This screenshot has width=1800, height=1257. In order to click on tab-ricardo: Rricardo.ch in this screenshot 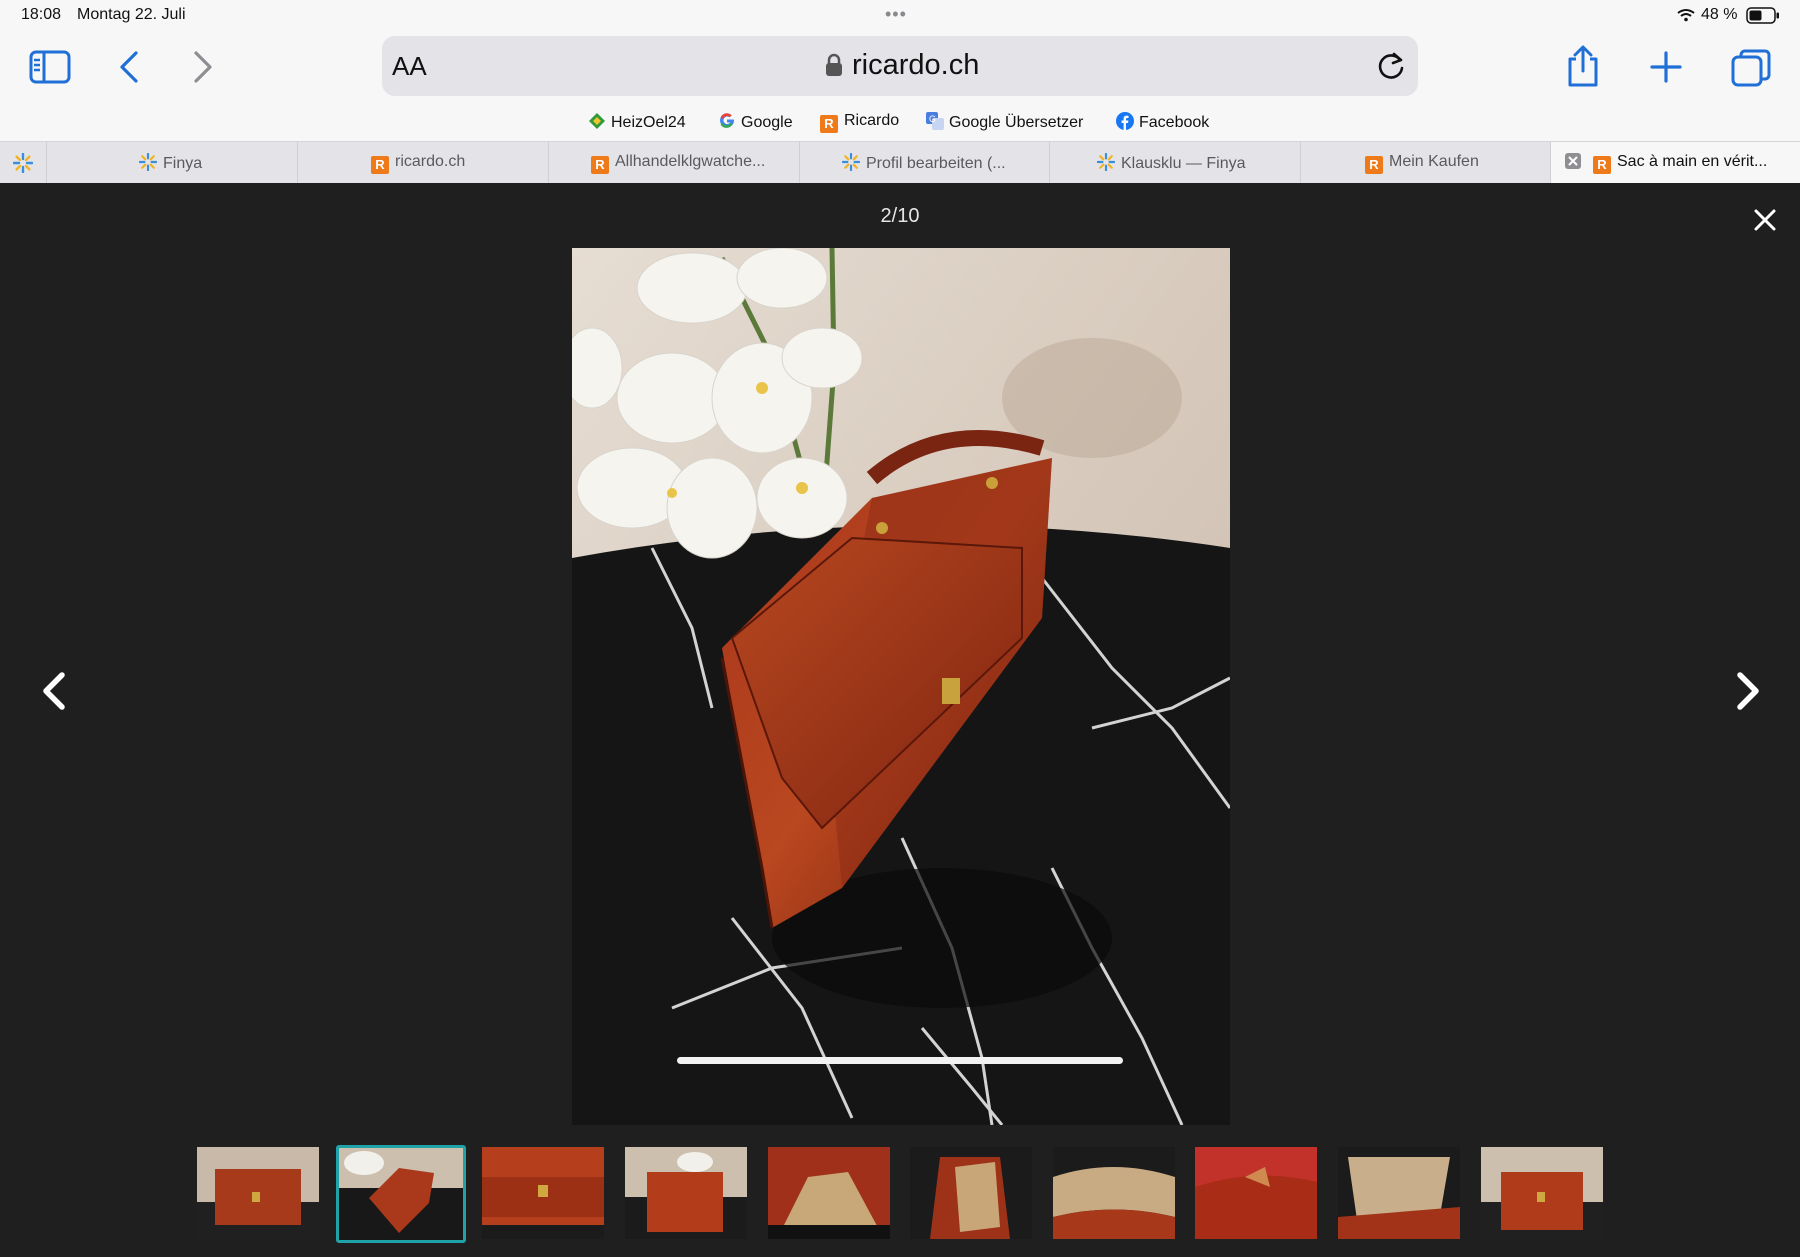, I will do `click(422, 162)`.